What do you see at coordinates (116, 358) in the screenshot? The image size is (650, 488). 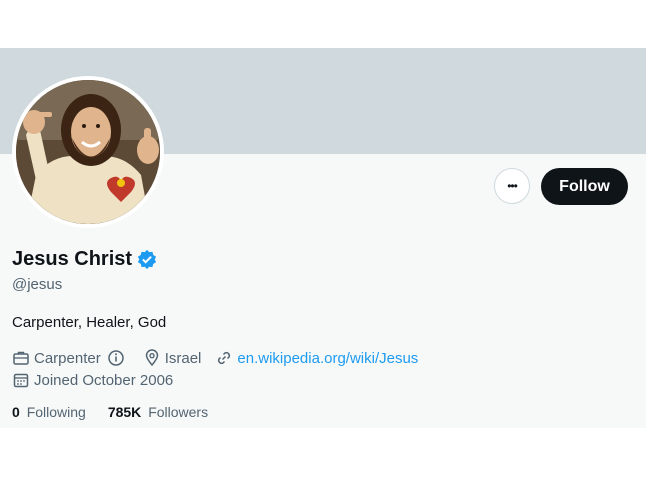 I see `info-icon` at bounding box center [116, 358].